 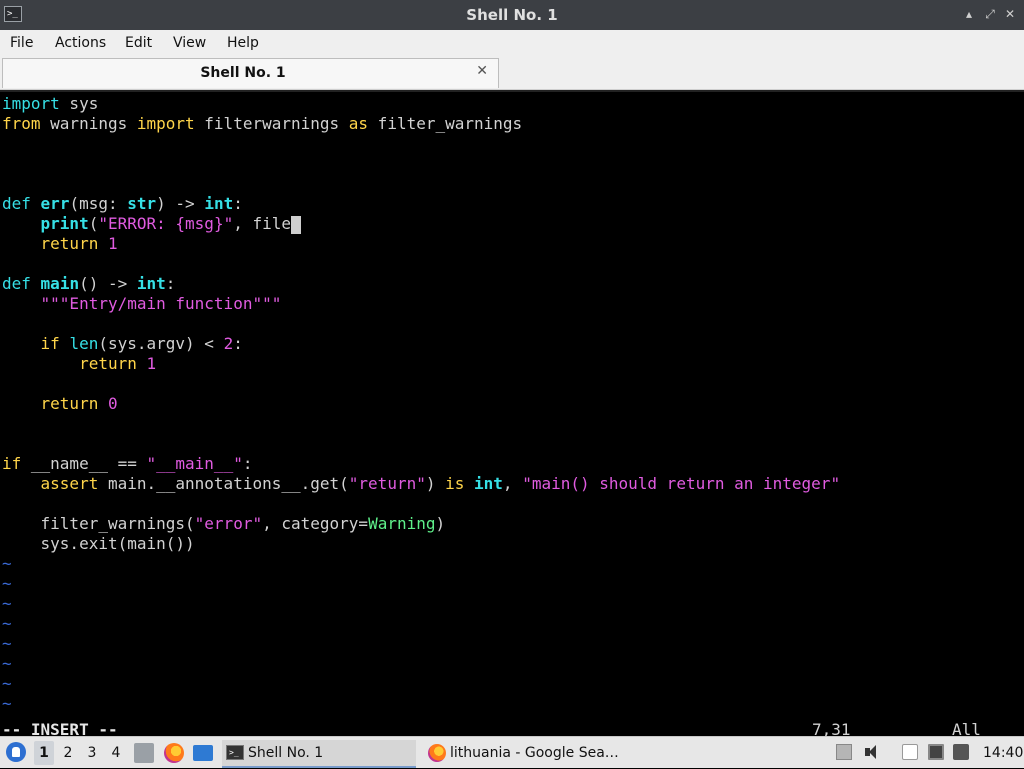 I want to click on notifications-icon, so click(x=961, y=752).